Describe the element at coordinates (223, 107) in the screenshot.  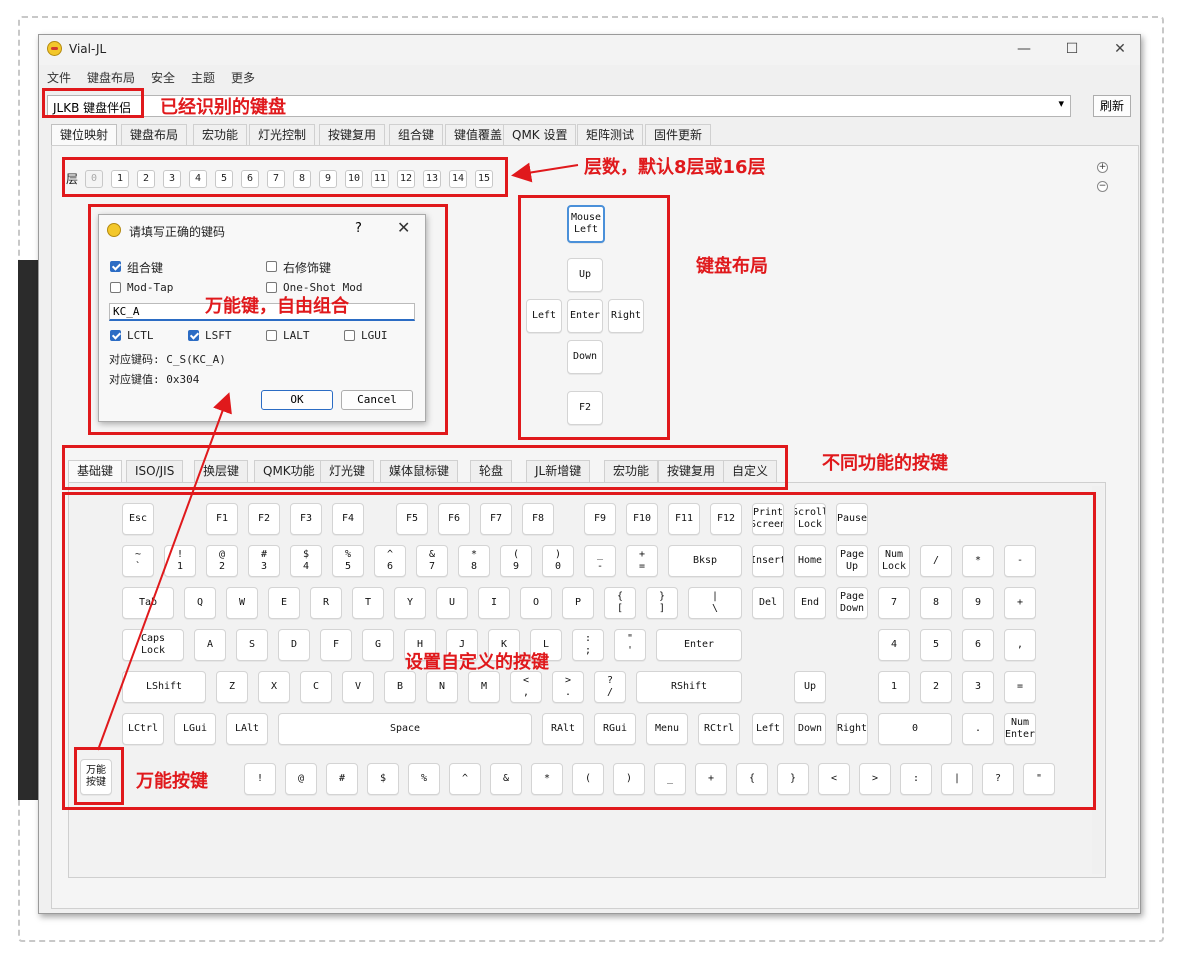
I see `note-detected-keyboard: 已经识别的键盘` at that location.